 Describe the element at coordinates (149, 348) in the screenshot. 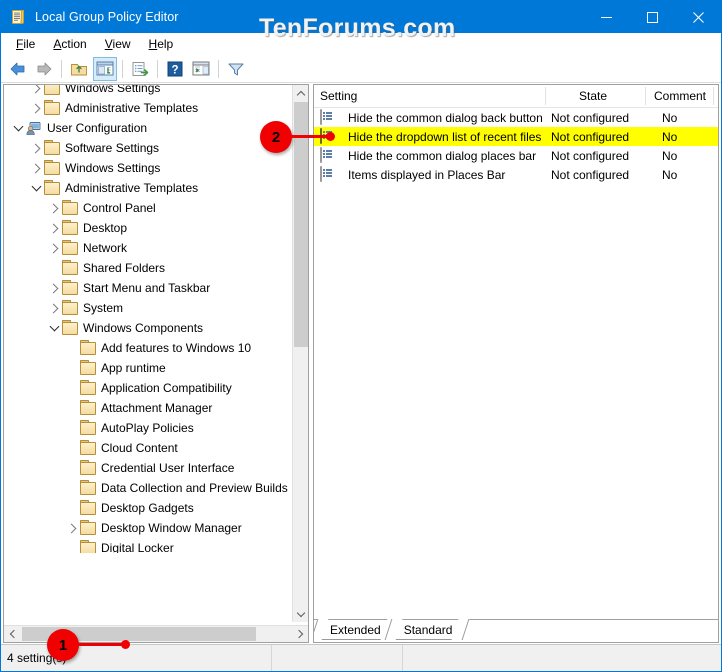

I see `tree-node-add-features-to-windows-10: Add features to Windows 10` at that location.